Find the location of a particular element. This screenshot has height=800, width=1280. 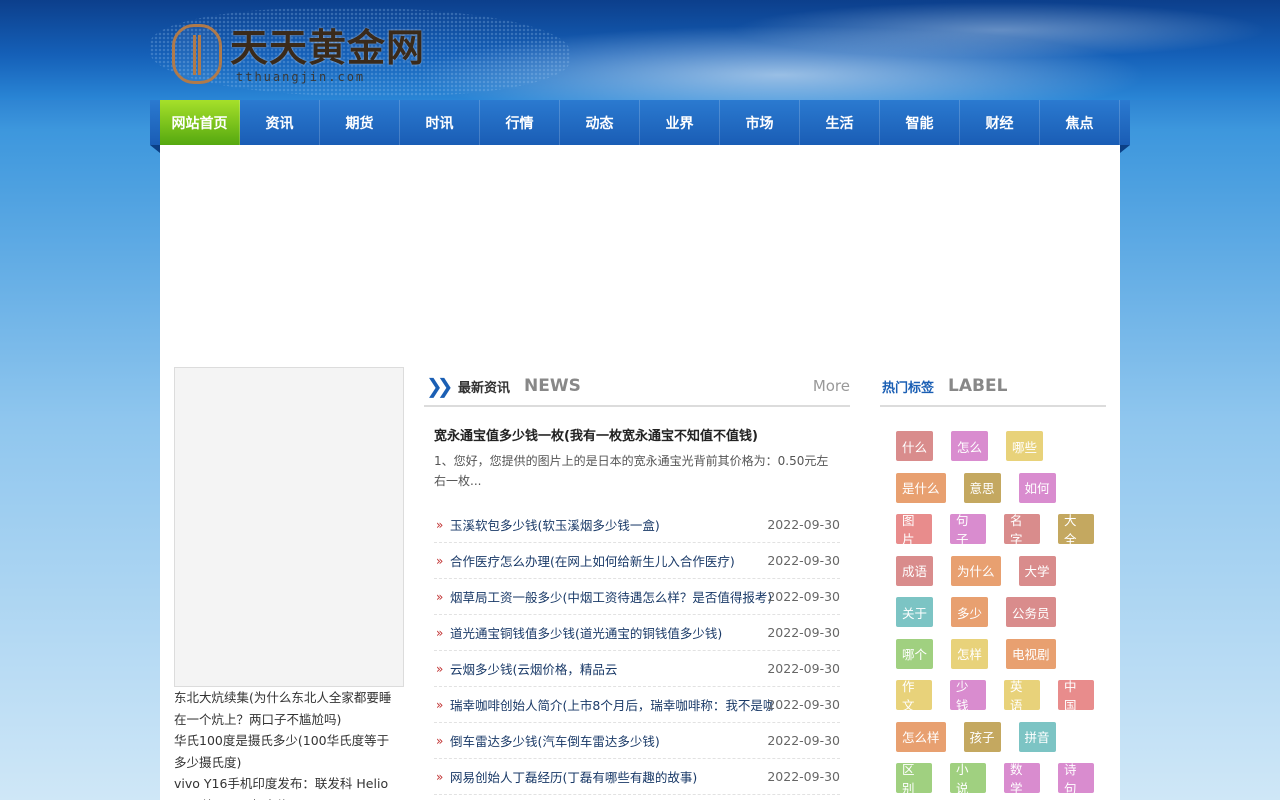

tag-link: 作文 is located at coordinates (914, 696).